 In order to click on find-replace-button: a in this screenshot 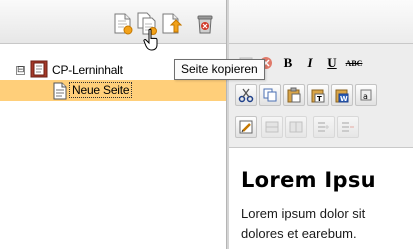, I will do `click(366, 95)`.